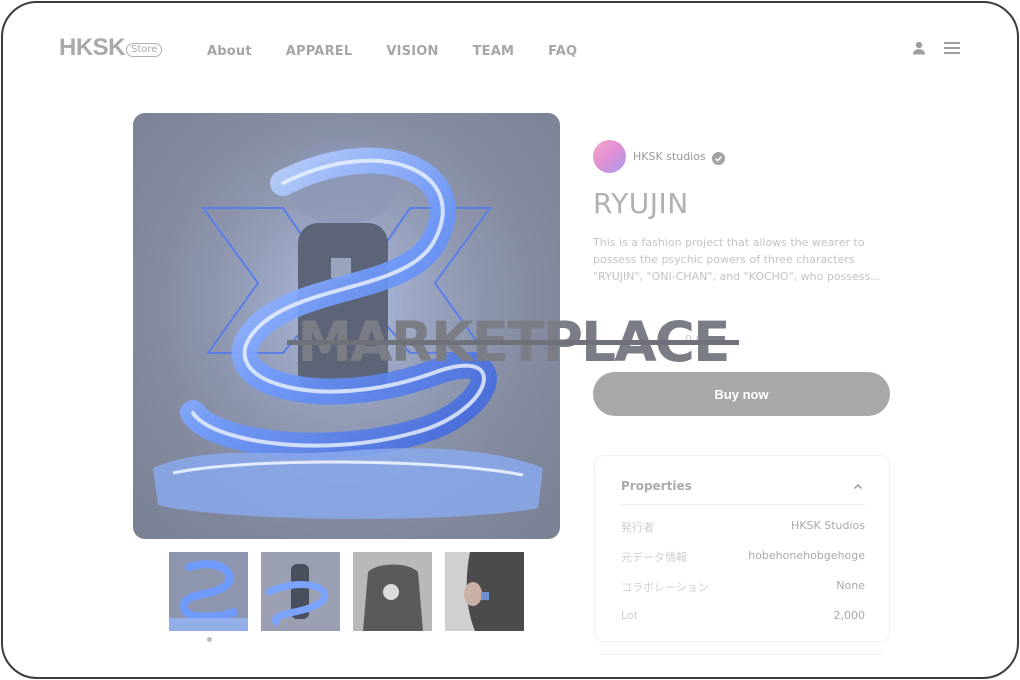  Describe the element at coordinates (656, 486) in the screenshot. I see `properties-title: Properties` at that location.